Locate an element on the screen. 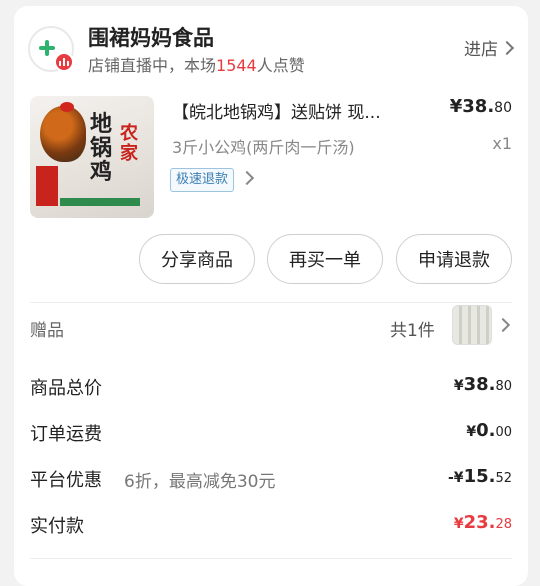 The width and height of the screenshot is (540, 586). summary-value: ¥38.80 is located at coordinates (483, 384).